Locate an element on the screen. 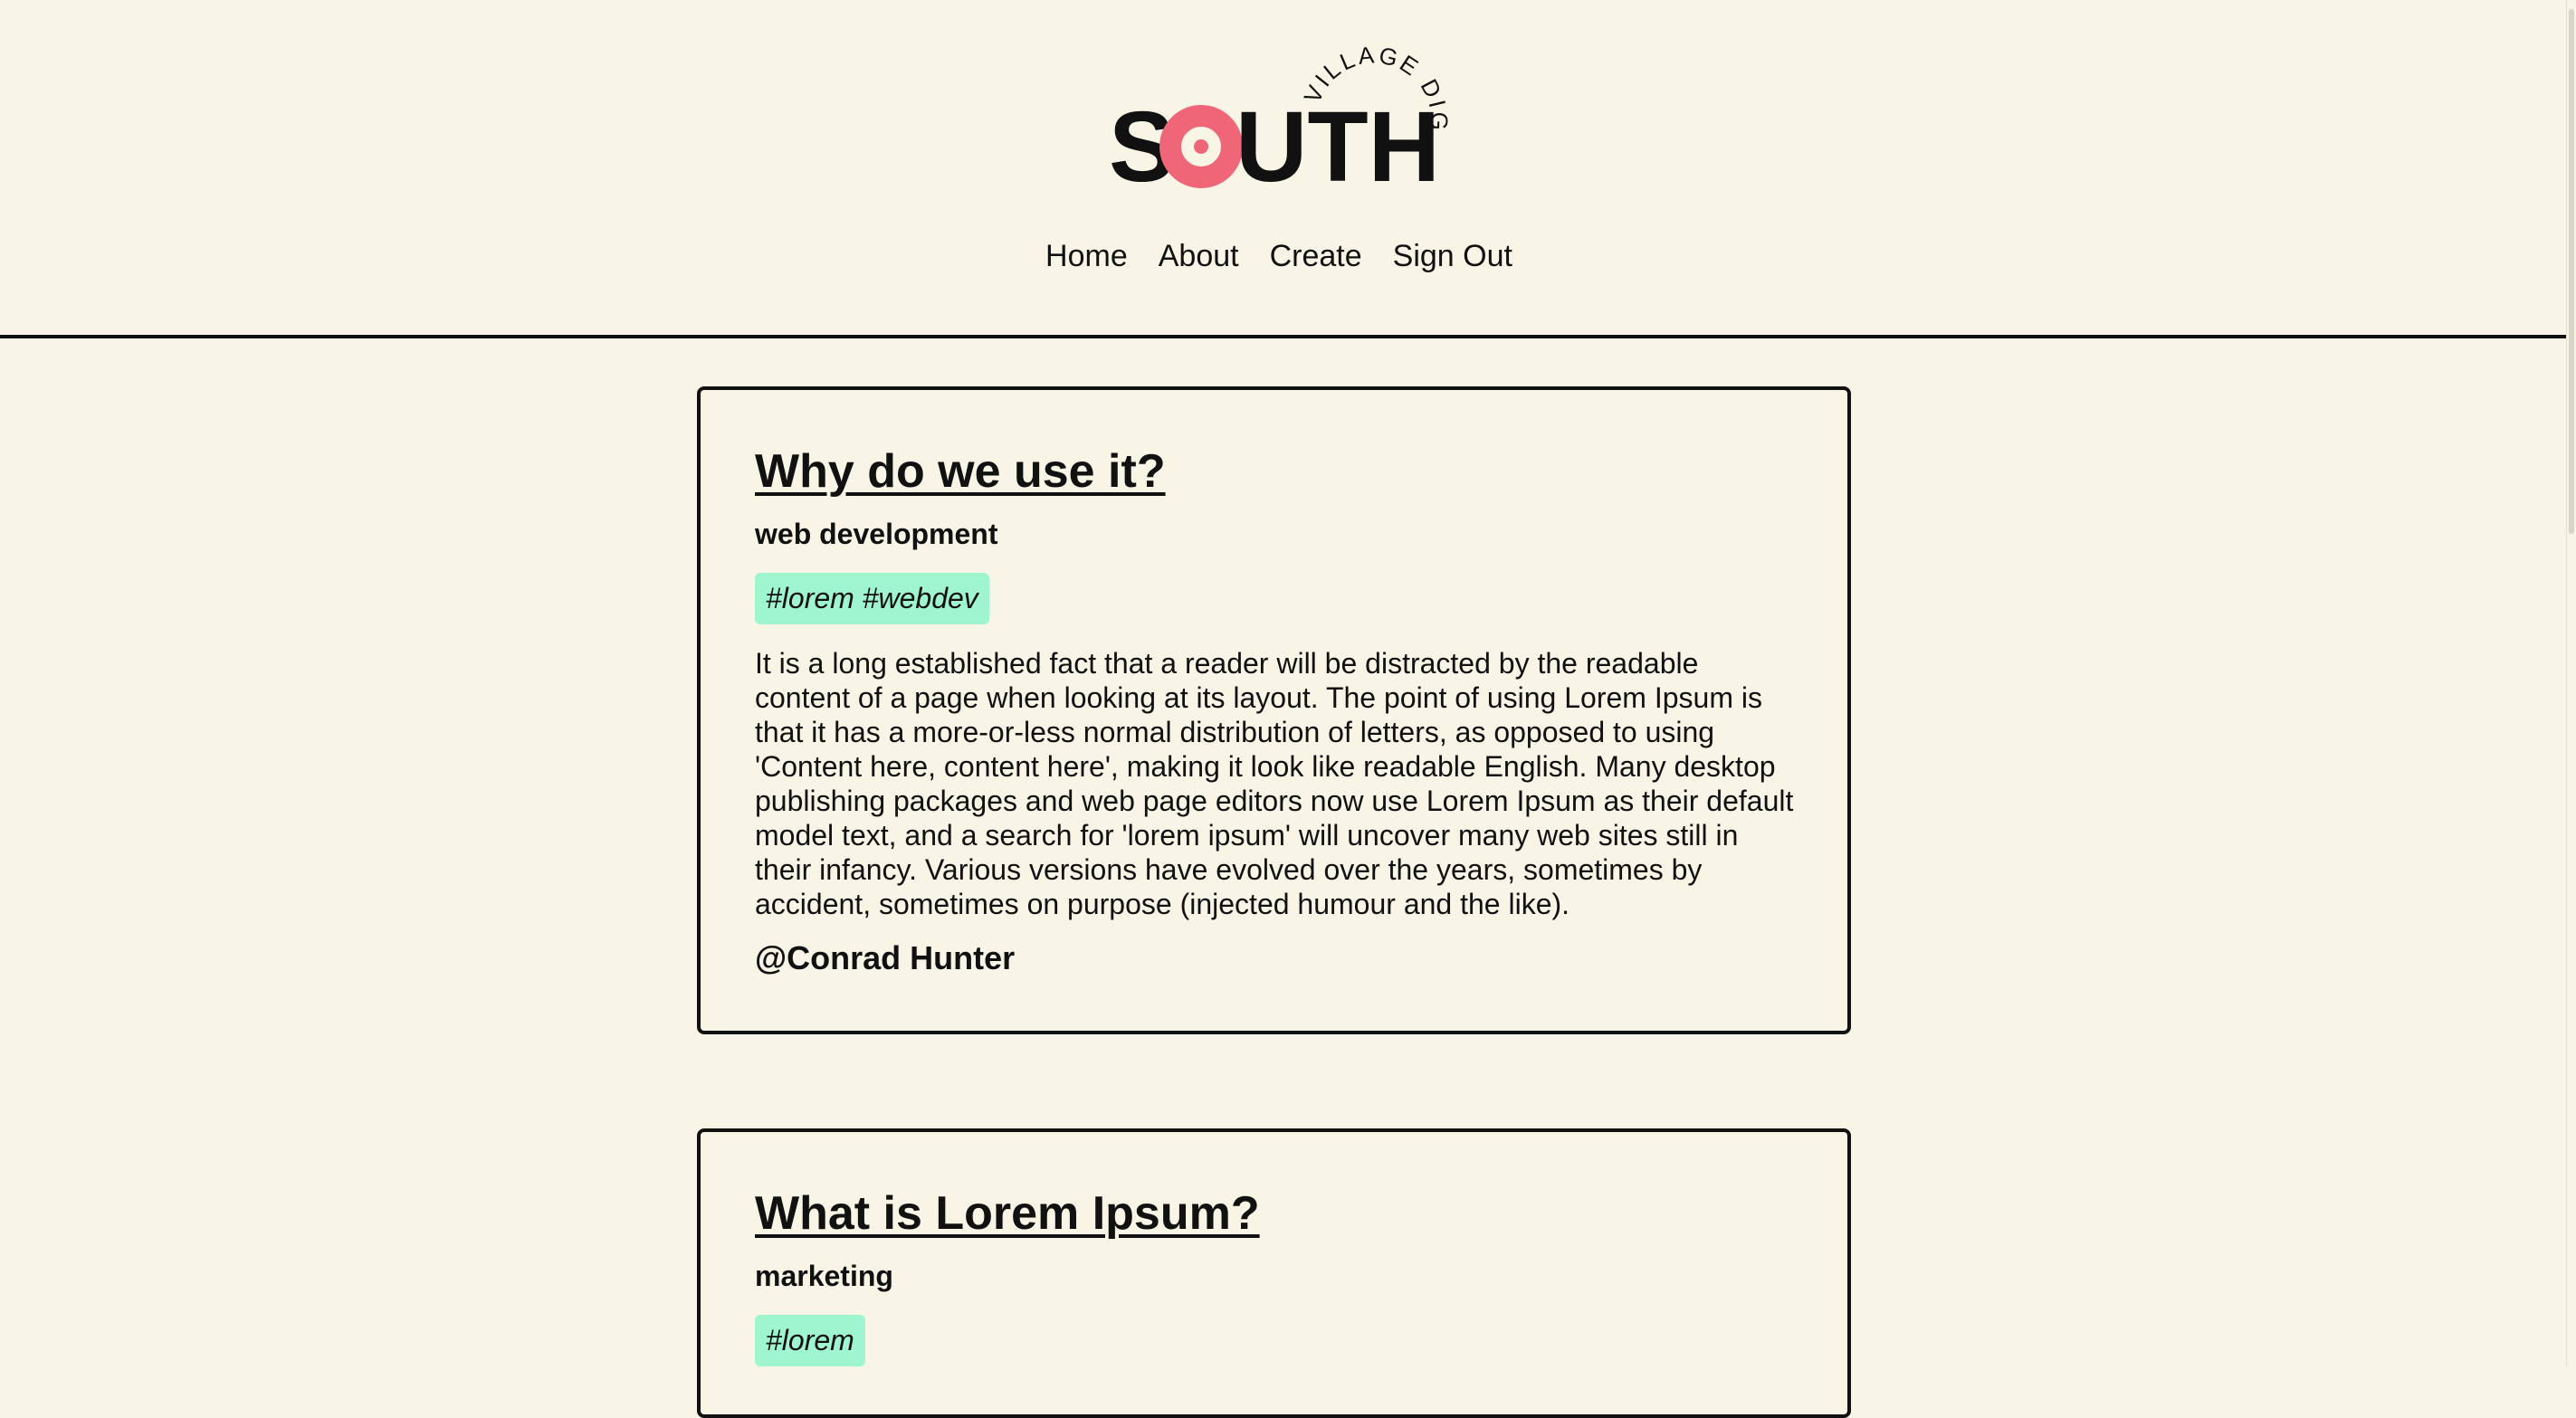 Image resolution: width=2576 pixels, height=1418 pixels. nav-create-link: Create is located at coordinates (1316, 256).